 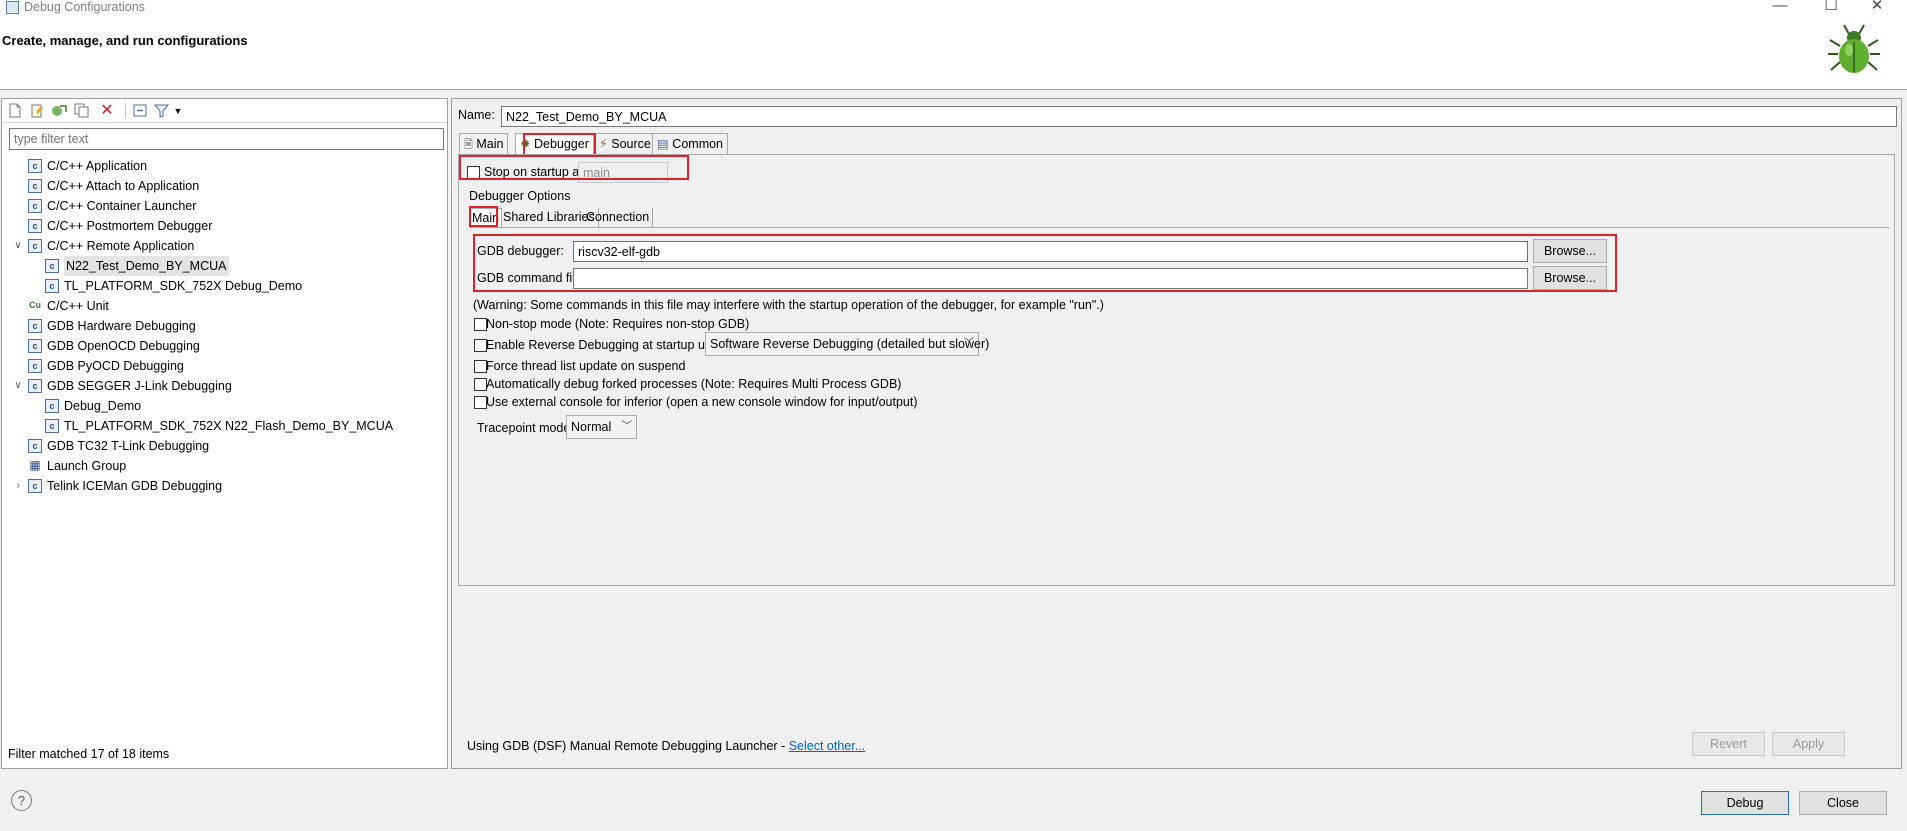 I want to click on apply-button: Apply, so click(x=1808, y=744).